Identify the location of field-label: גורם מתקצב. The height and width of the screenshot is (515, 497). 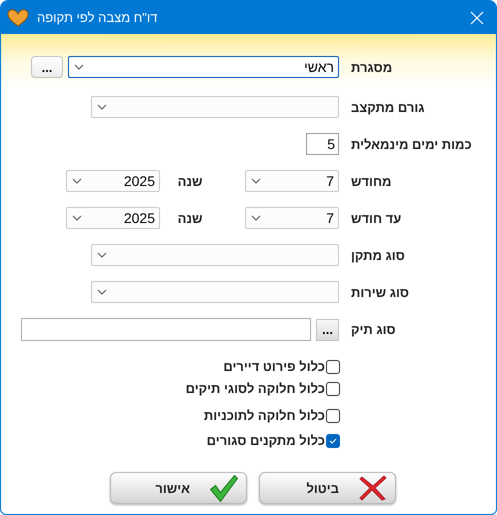
(388, 107).